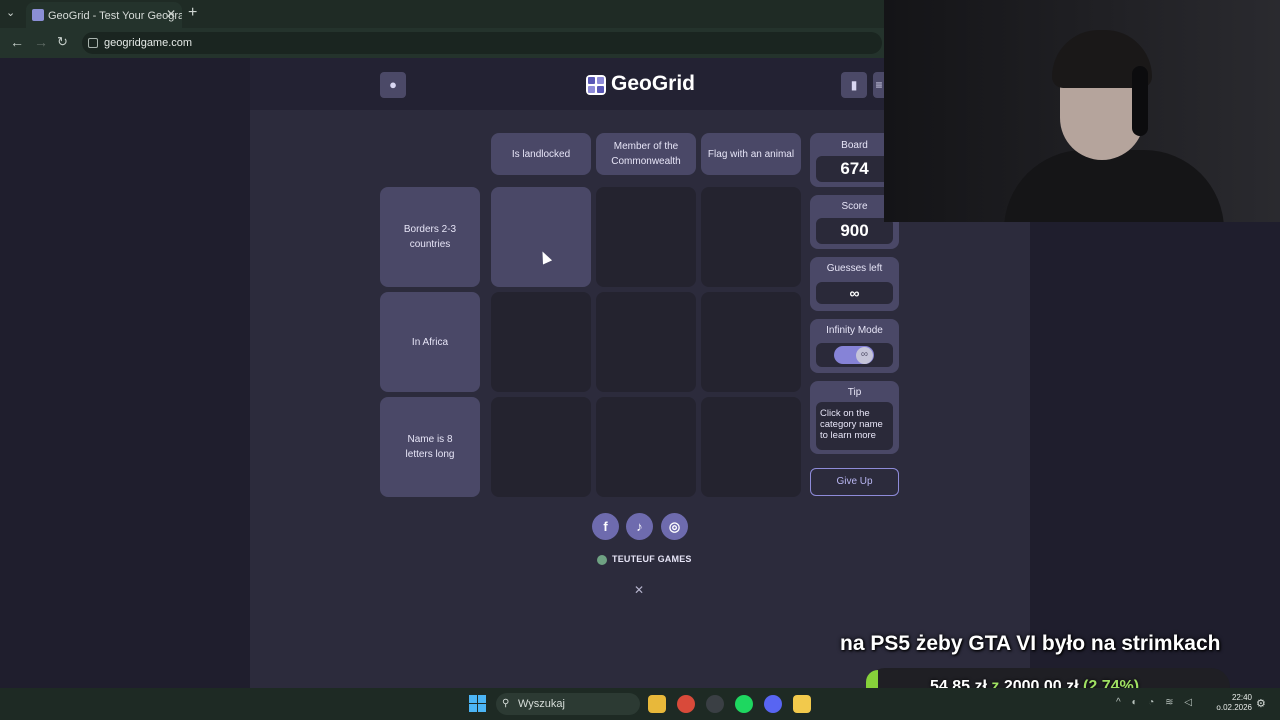  I want to click on facebook-icon: f, so click(605, 526).